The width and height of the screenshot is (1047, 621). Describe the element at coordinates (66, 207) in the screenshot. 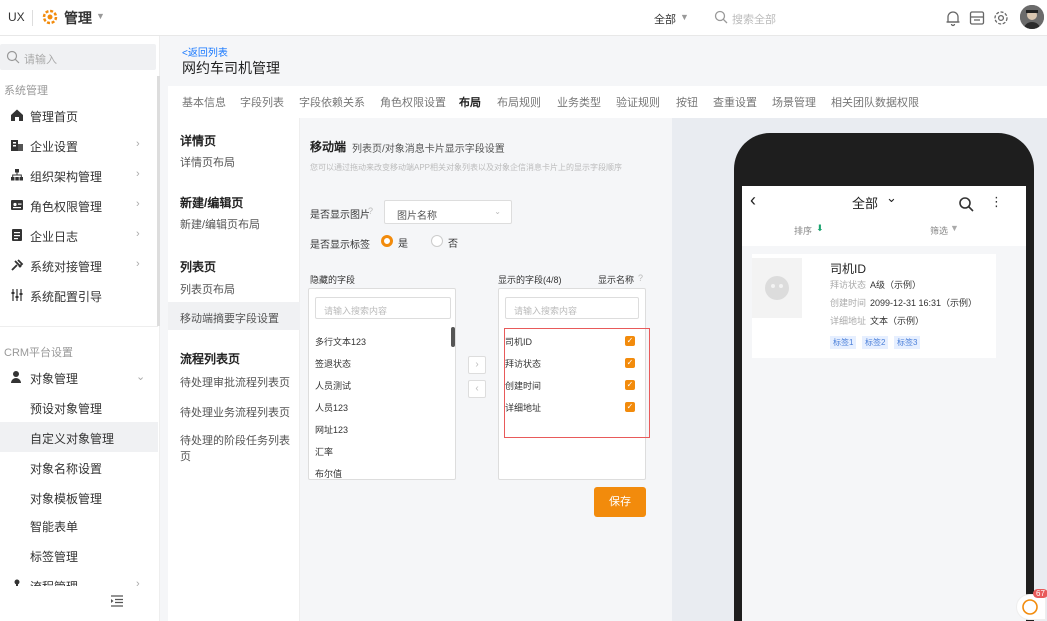

I see `sidebar-item-label: 角色权限管理` at that location.